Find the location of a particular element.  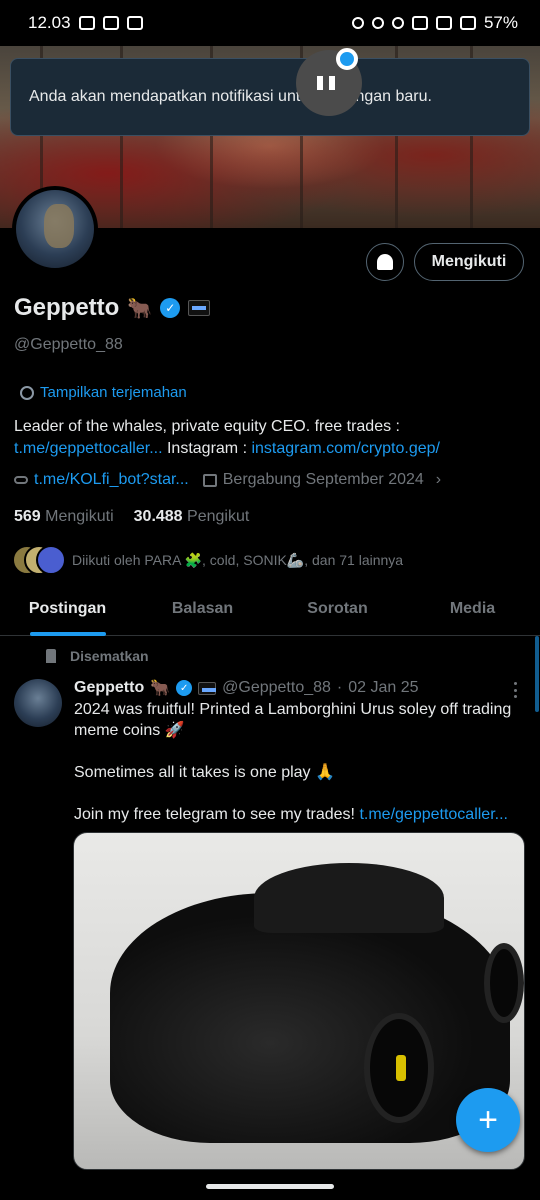

translate-label: Tampilkan terjemahan is located at coordinates (113, 392).